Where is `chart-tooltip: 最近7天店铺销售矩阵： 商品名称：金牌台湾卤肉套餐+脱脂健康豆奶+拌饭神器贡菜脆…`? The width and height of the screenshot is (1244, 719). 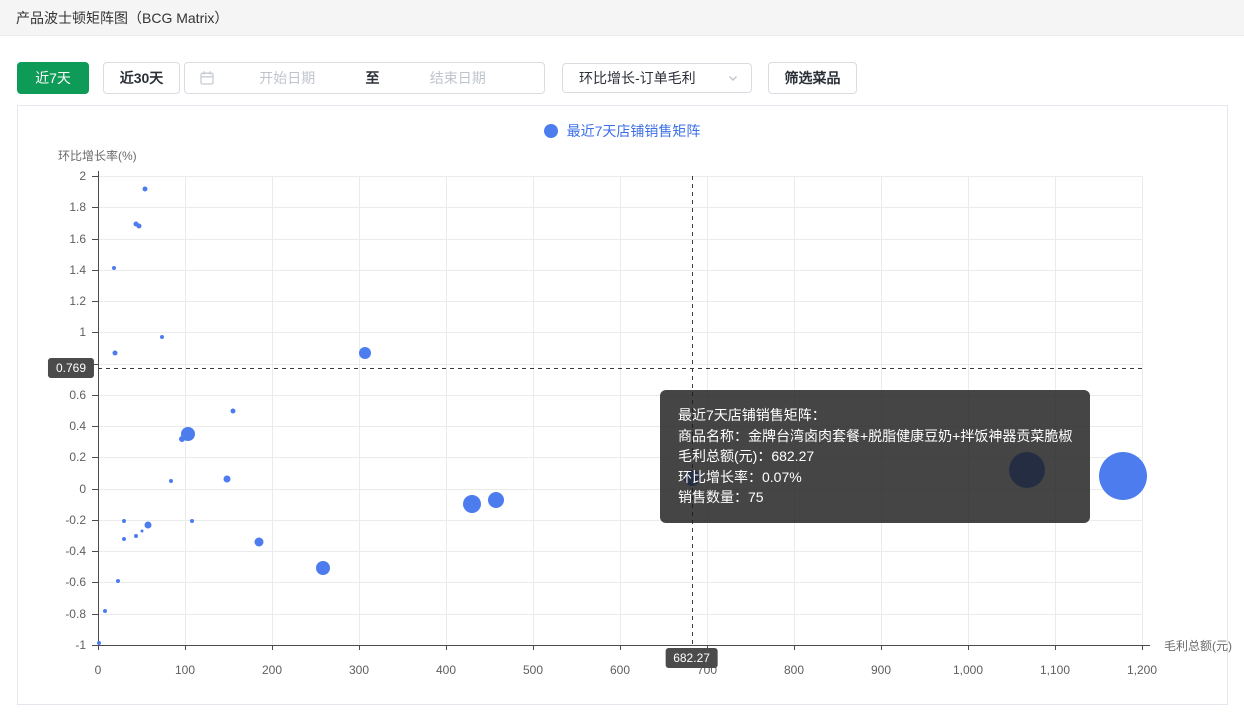
chart-tooltip: 最近7天店铺销售矩阵： 商品名称：金牌台湾卤肉套餐+脱脂健康豆奶+拌饭神器贡菜脆… is located at coordinates (875, 456).